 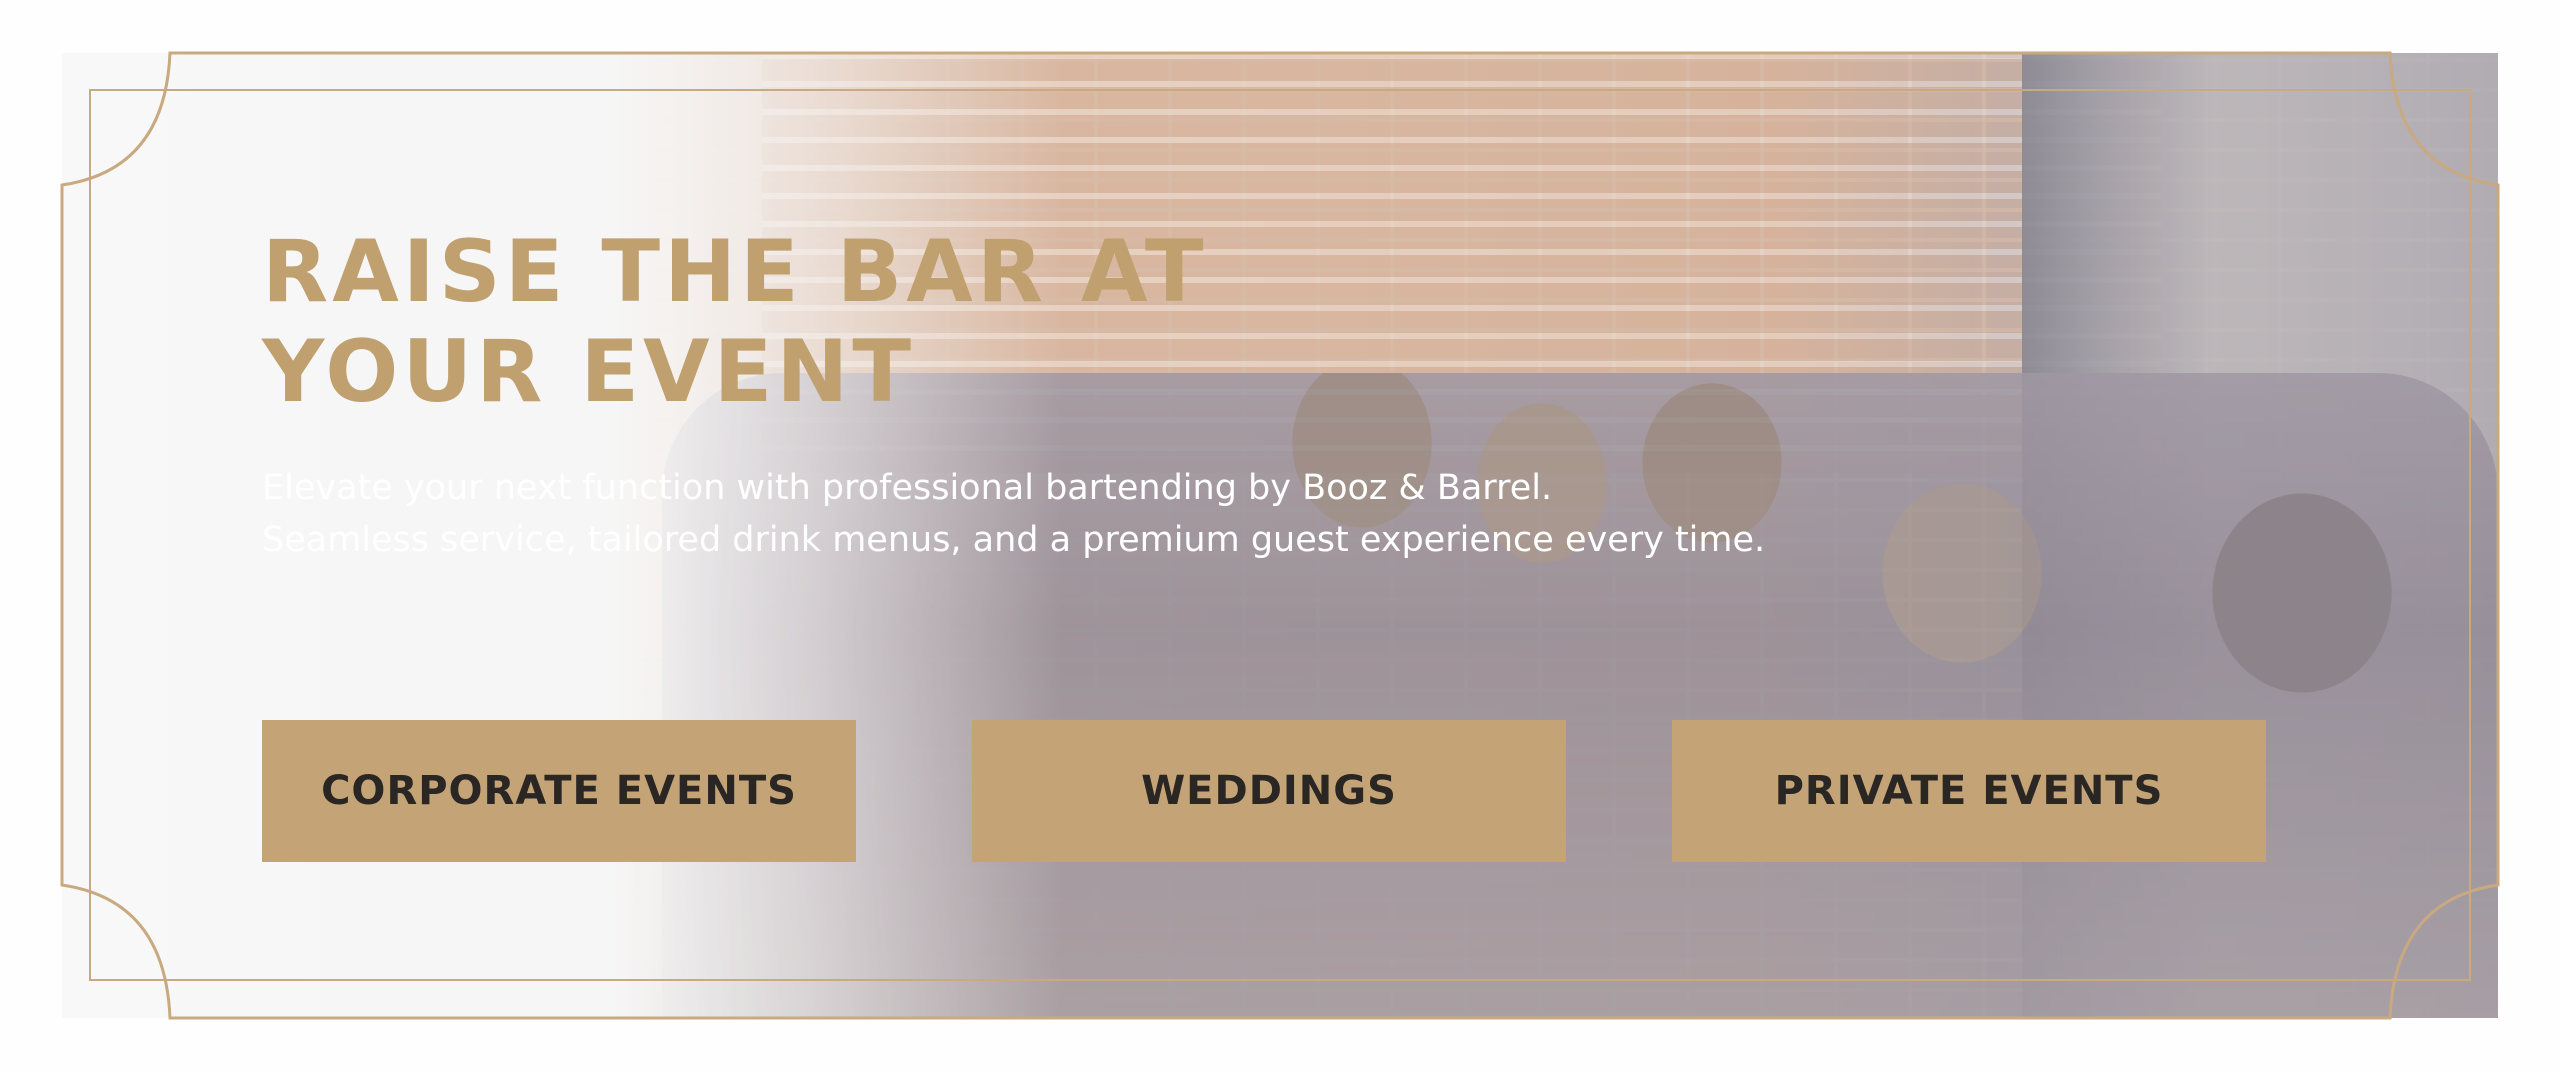 I want to click on page-title: RAISE THE BAR AT YOUR EVENT, so click(x=762, y=322).